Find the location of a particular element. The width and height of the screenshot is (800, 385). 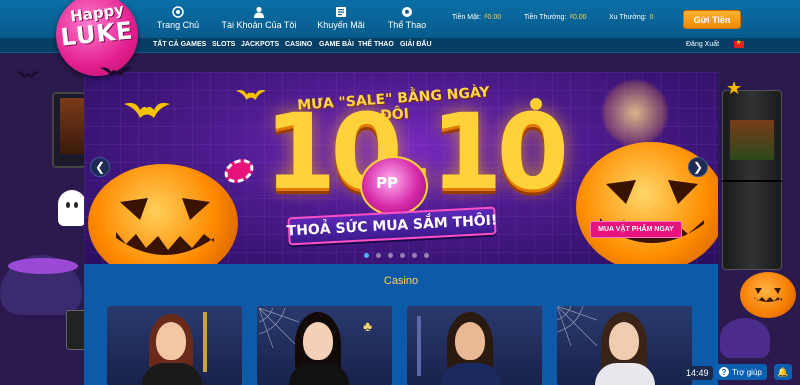

question-icon: ? is located at coordinates (724, 372).